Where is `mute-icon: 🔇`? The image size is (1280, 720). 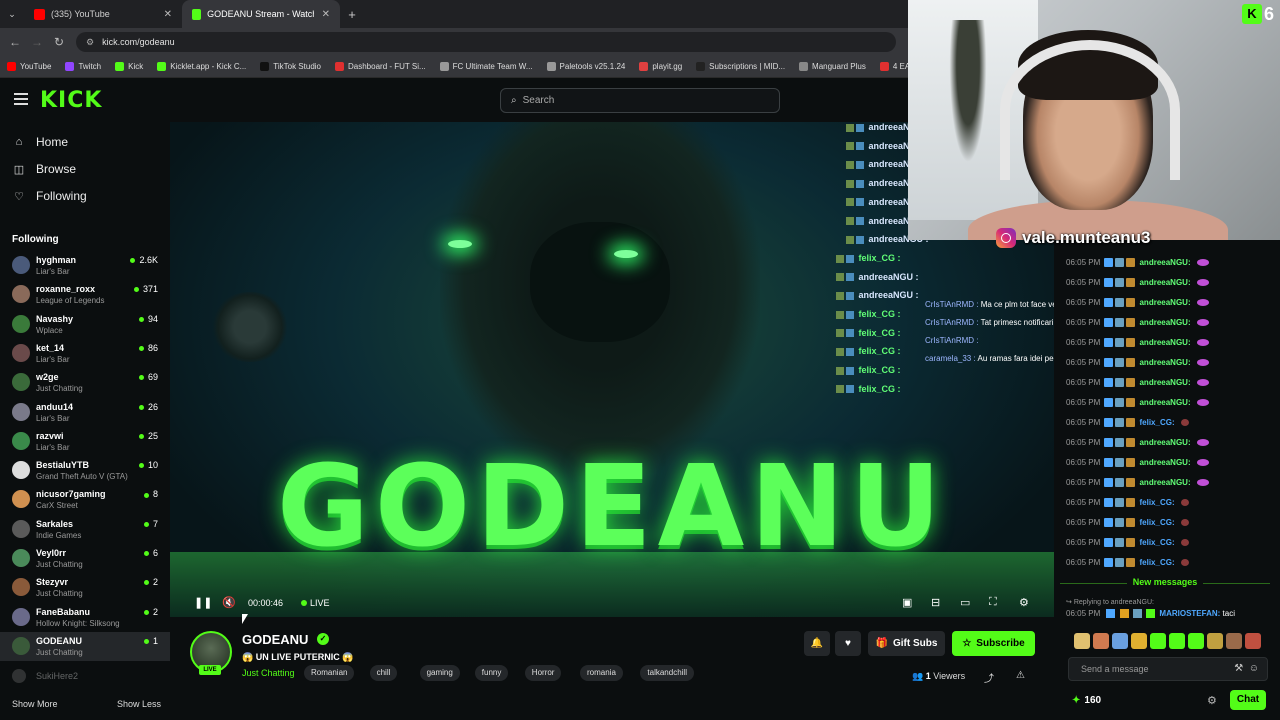
mute-icon: 🔇 is located at coordinates (229, 602).